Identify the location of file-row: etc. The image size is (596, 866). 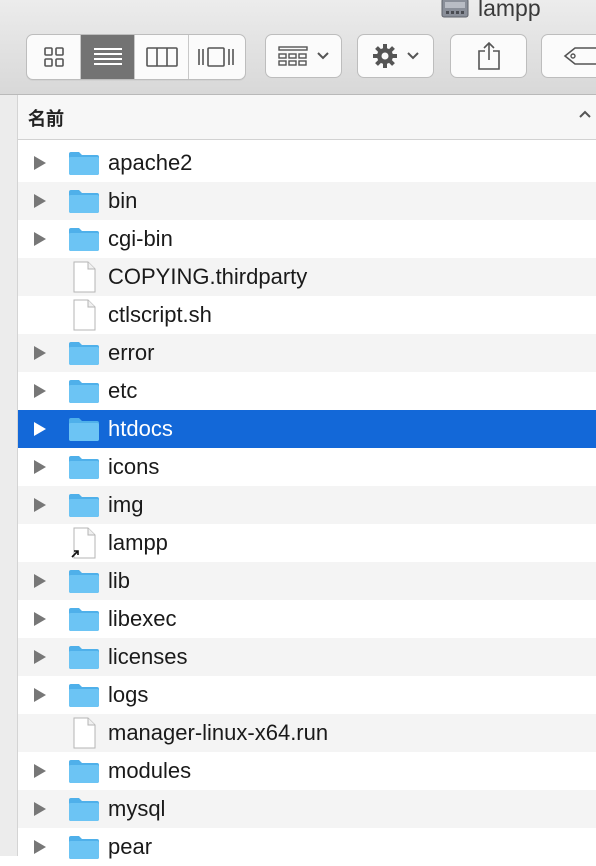
(307, 391).